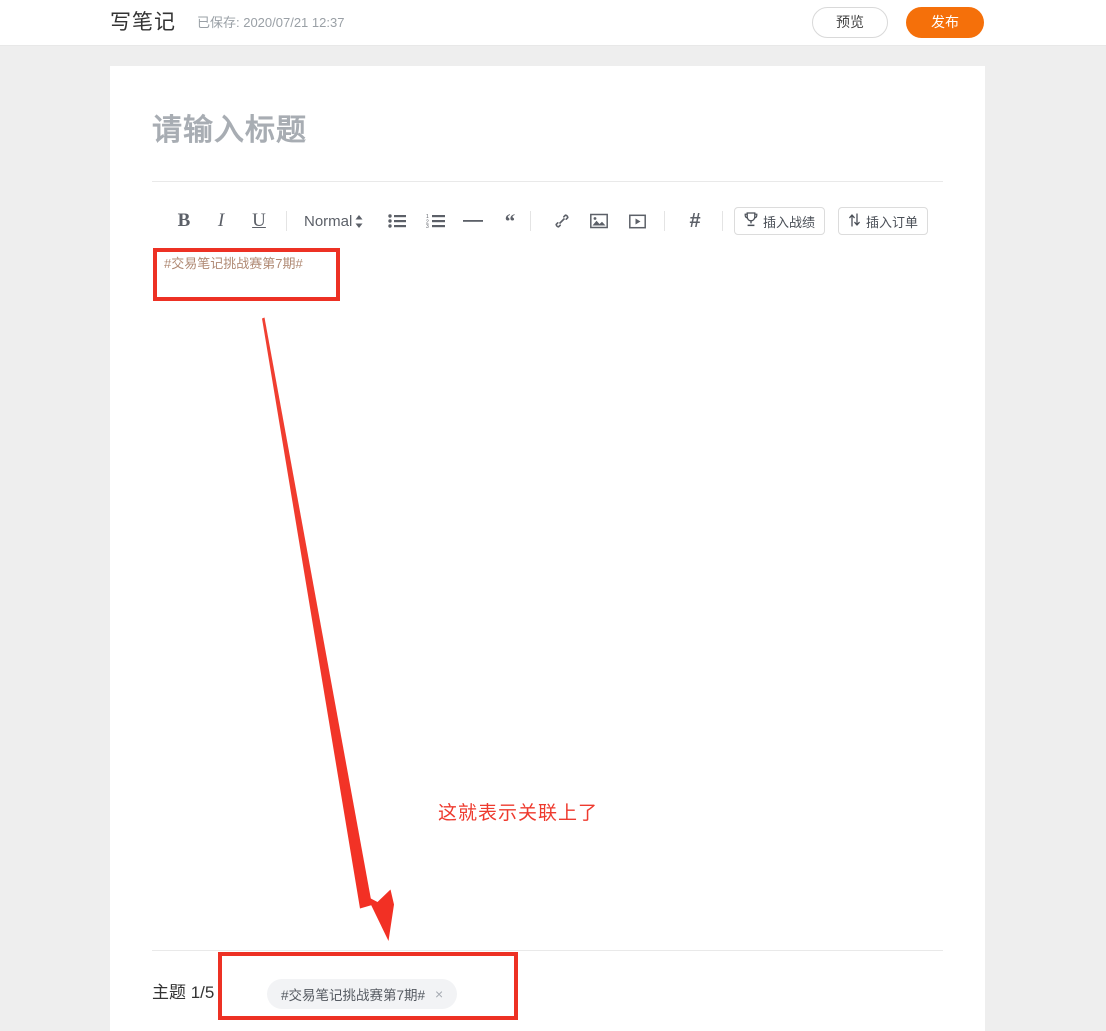 Image resolution: width=1106 pixels, height=1031 pixels. What do you see at coordinates (510, 221) in the screenshot?
I see `blockquote-button: “` at bounding box center [510, 221].